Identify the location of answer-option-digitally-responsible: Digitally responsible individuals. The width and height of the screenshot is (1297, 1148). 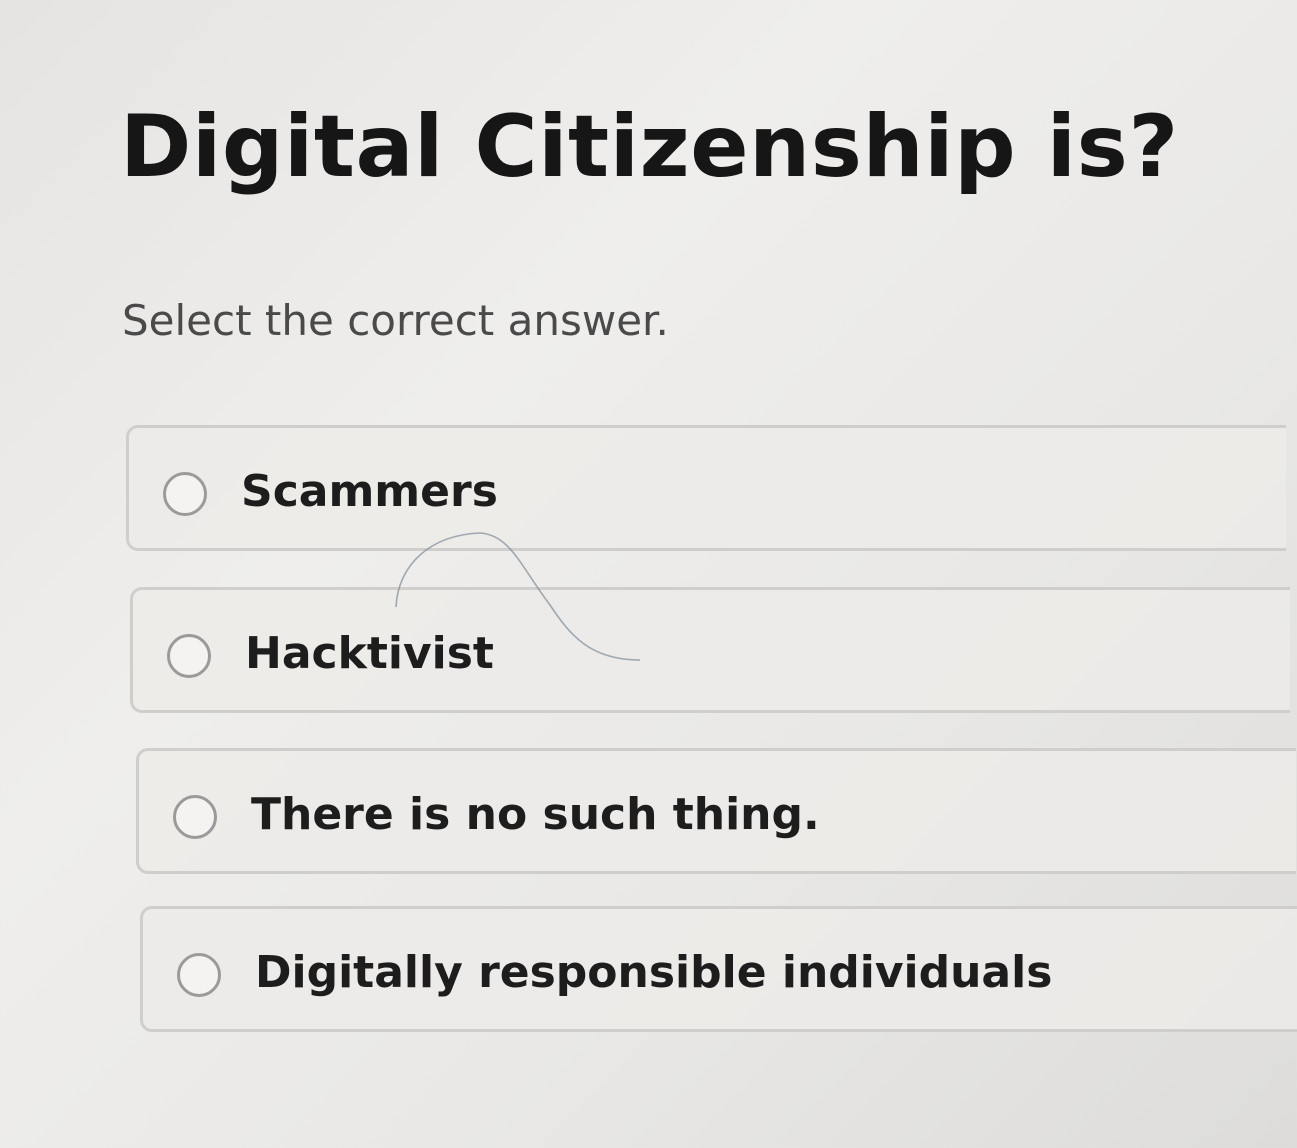
(718, 969).